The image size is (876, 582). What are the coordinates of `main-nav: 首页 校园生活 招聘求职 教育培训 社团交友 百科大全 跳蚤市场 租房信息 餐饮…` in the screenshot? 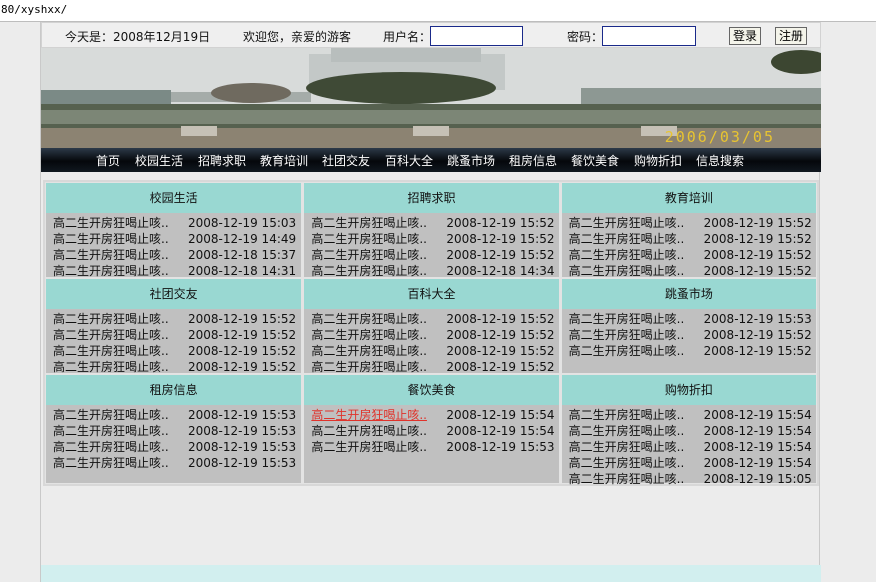 It's located at (431, 160).